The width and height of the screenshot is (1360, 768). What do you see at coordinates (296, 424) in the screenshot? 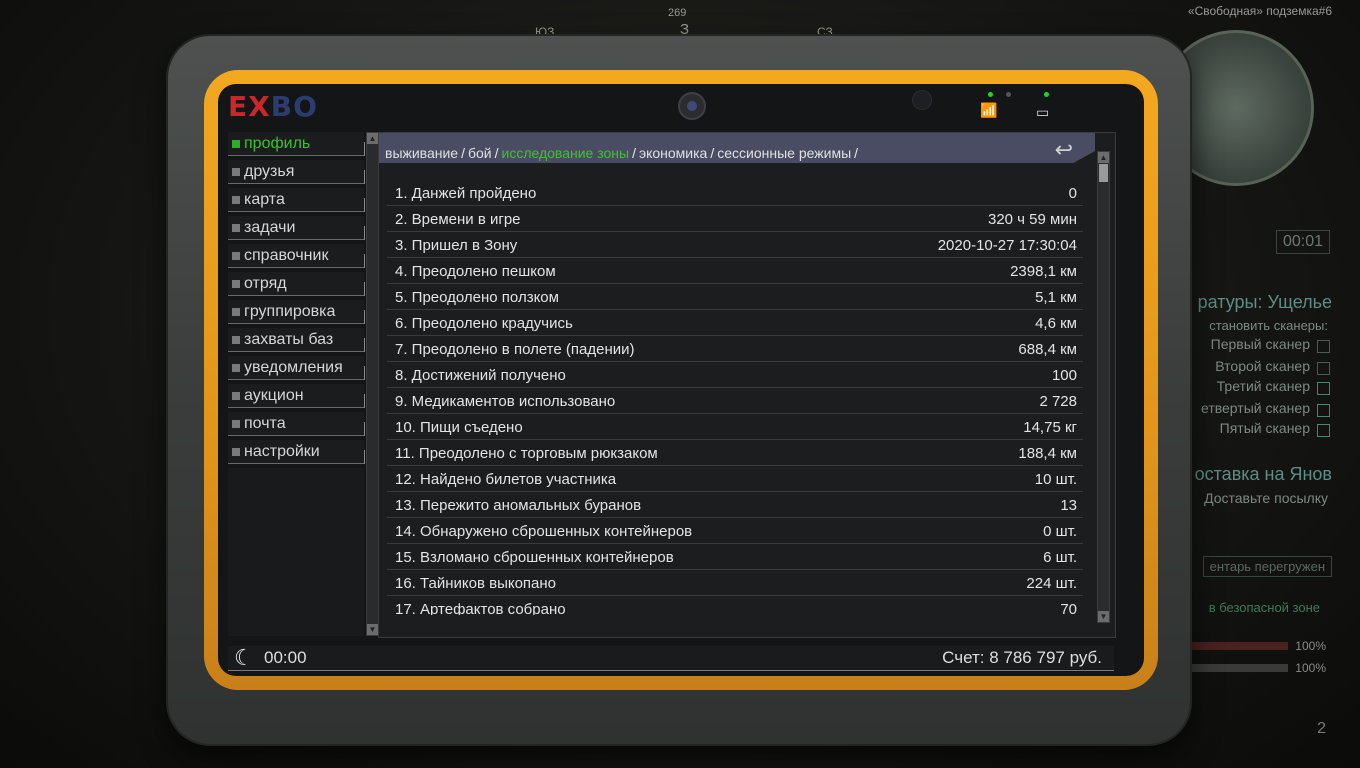
I see `sidebar-item-mail: почта` at bounding box center [296, 424].